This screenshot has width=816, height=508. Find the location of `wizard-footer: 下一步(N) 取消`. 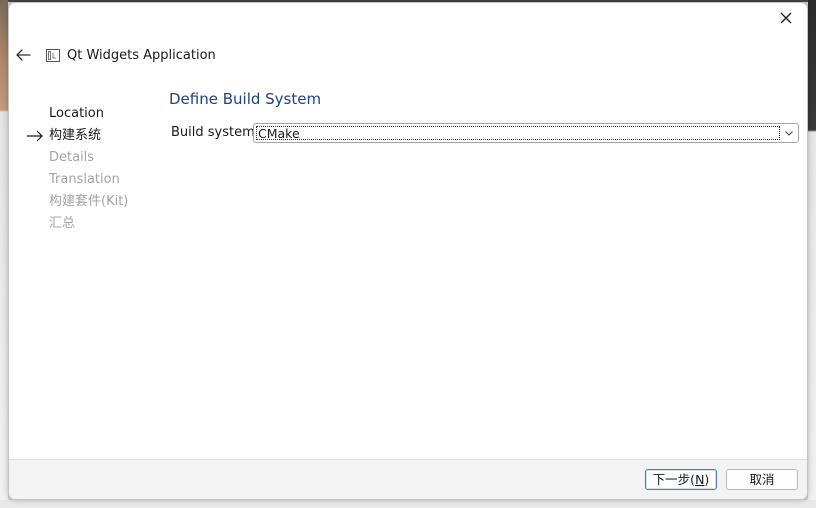

wizard-footer: 下一步(N) 取消 is located at coordinates (408, 479).